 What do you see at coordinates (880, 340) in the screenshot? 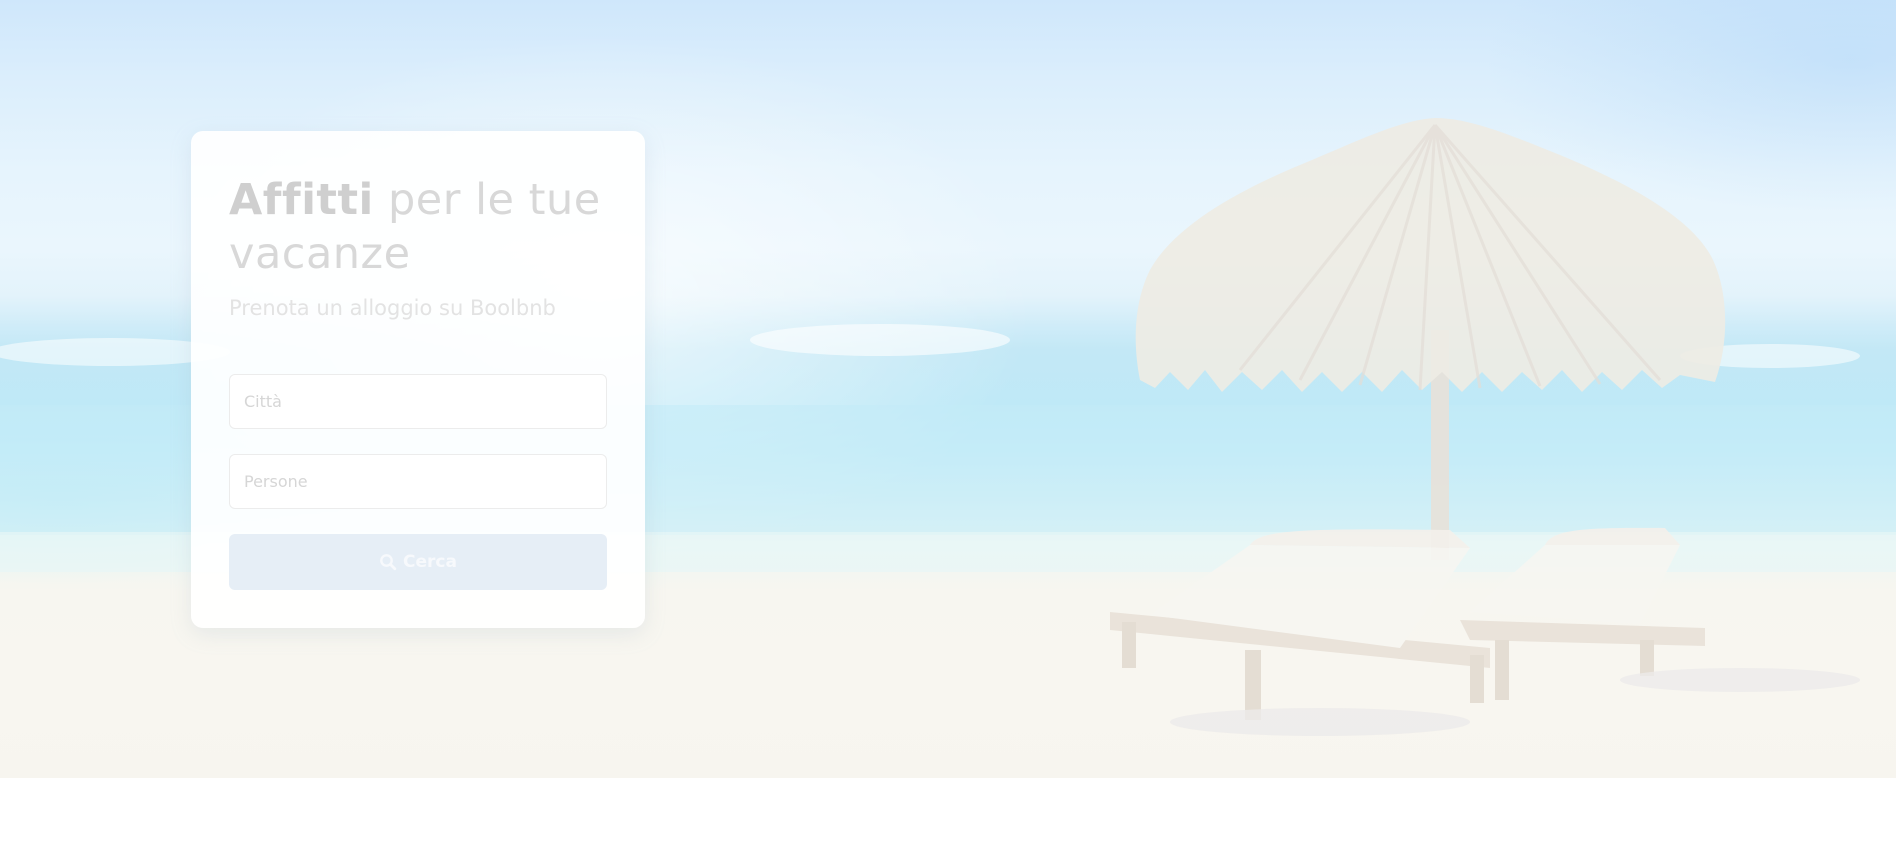
I see `cloud` at bounding box center [880, 340].